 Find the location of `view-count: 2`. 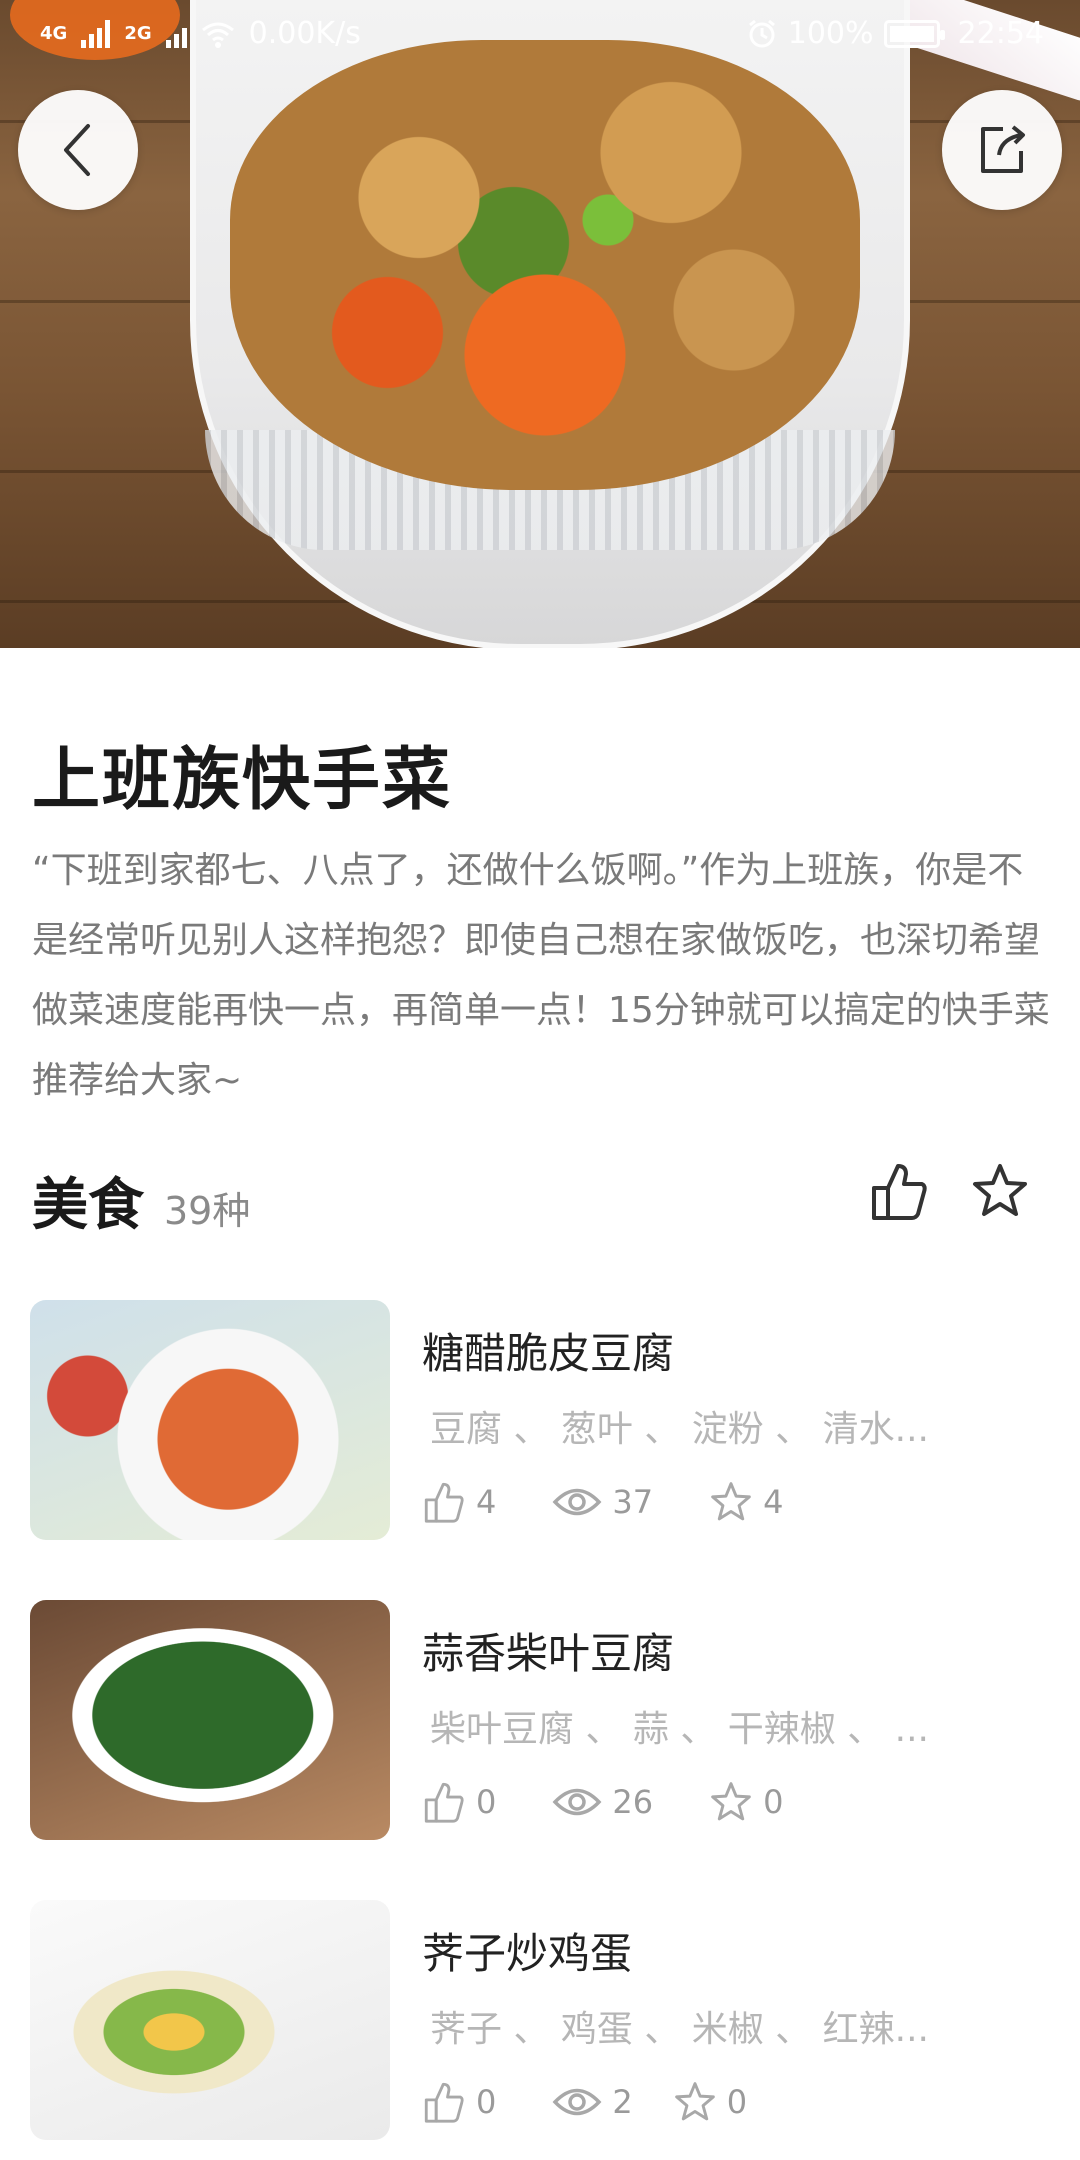

view-count: 2 is located at coordinates (622, 2102).